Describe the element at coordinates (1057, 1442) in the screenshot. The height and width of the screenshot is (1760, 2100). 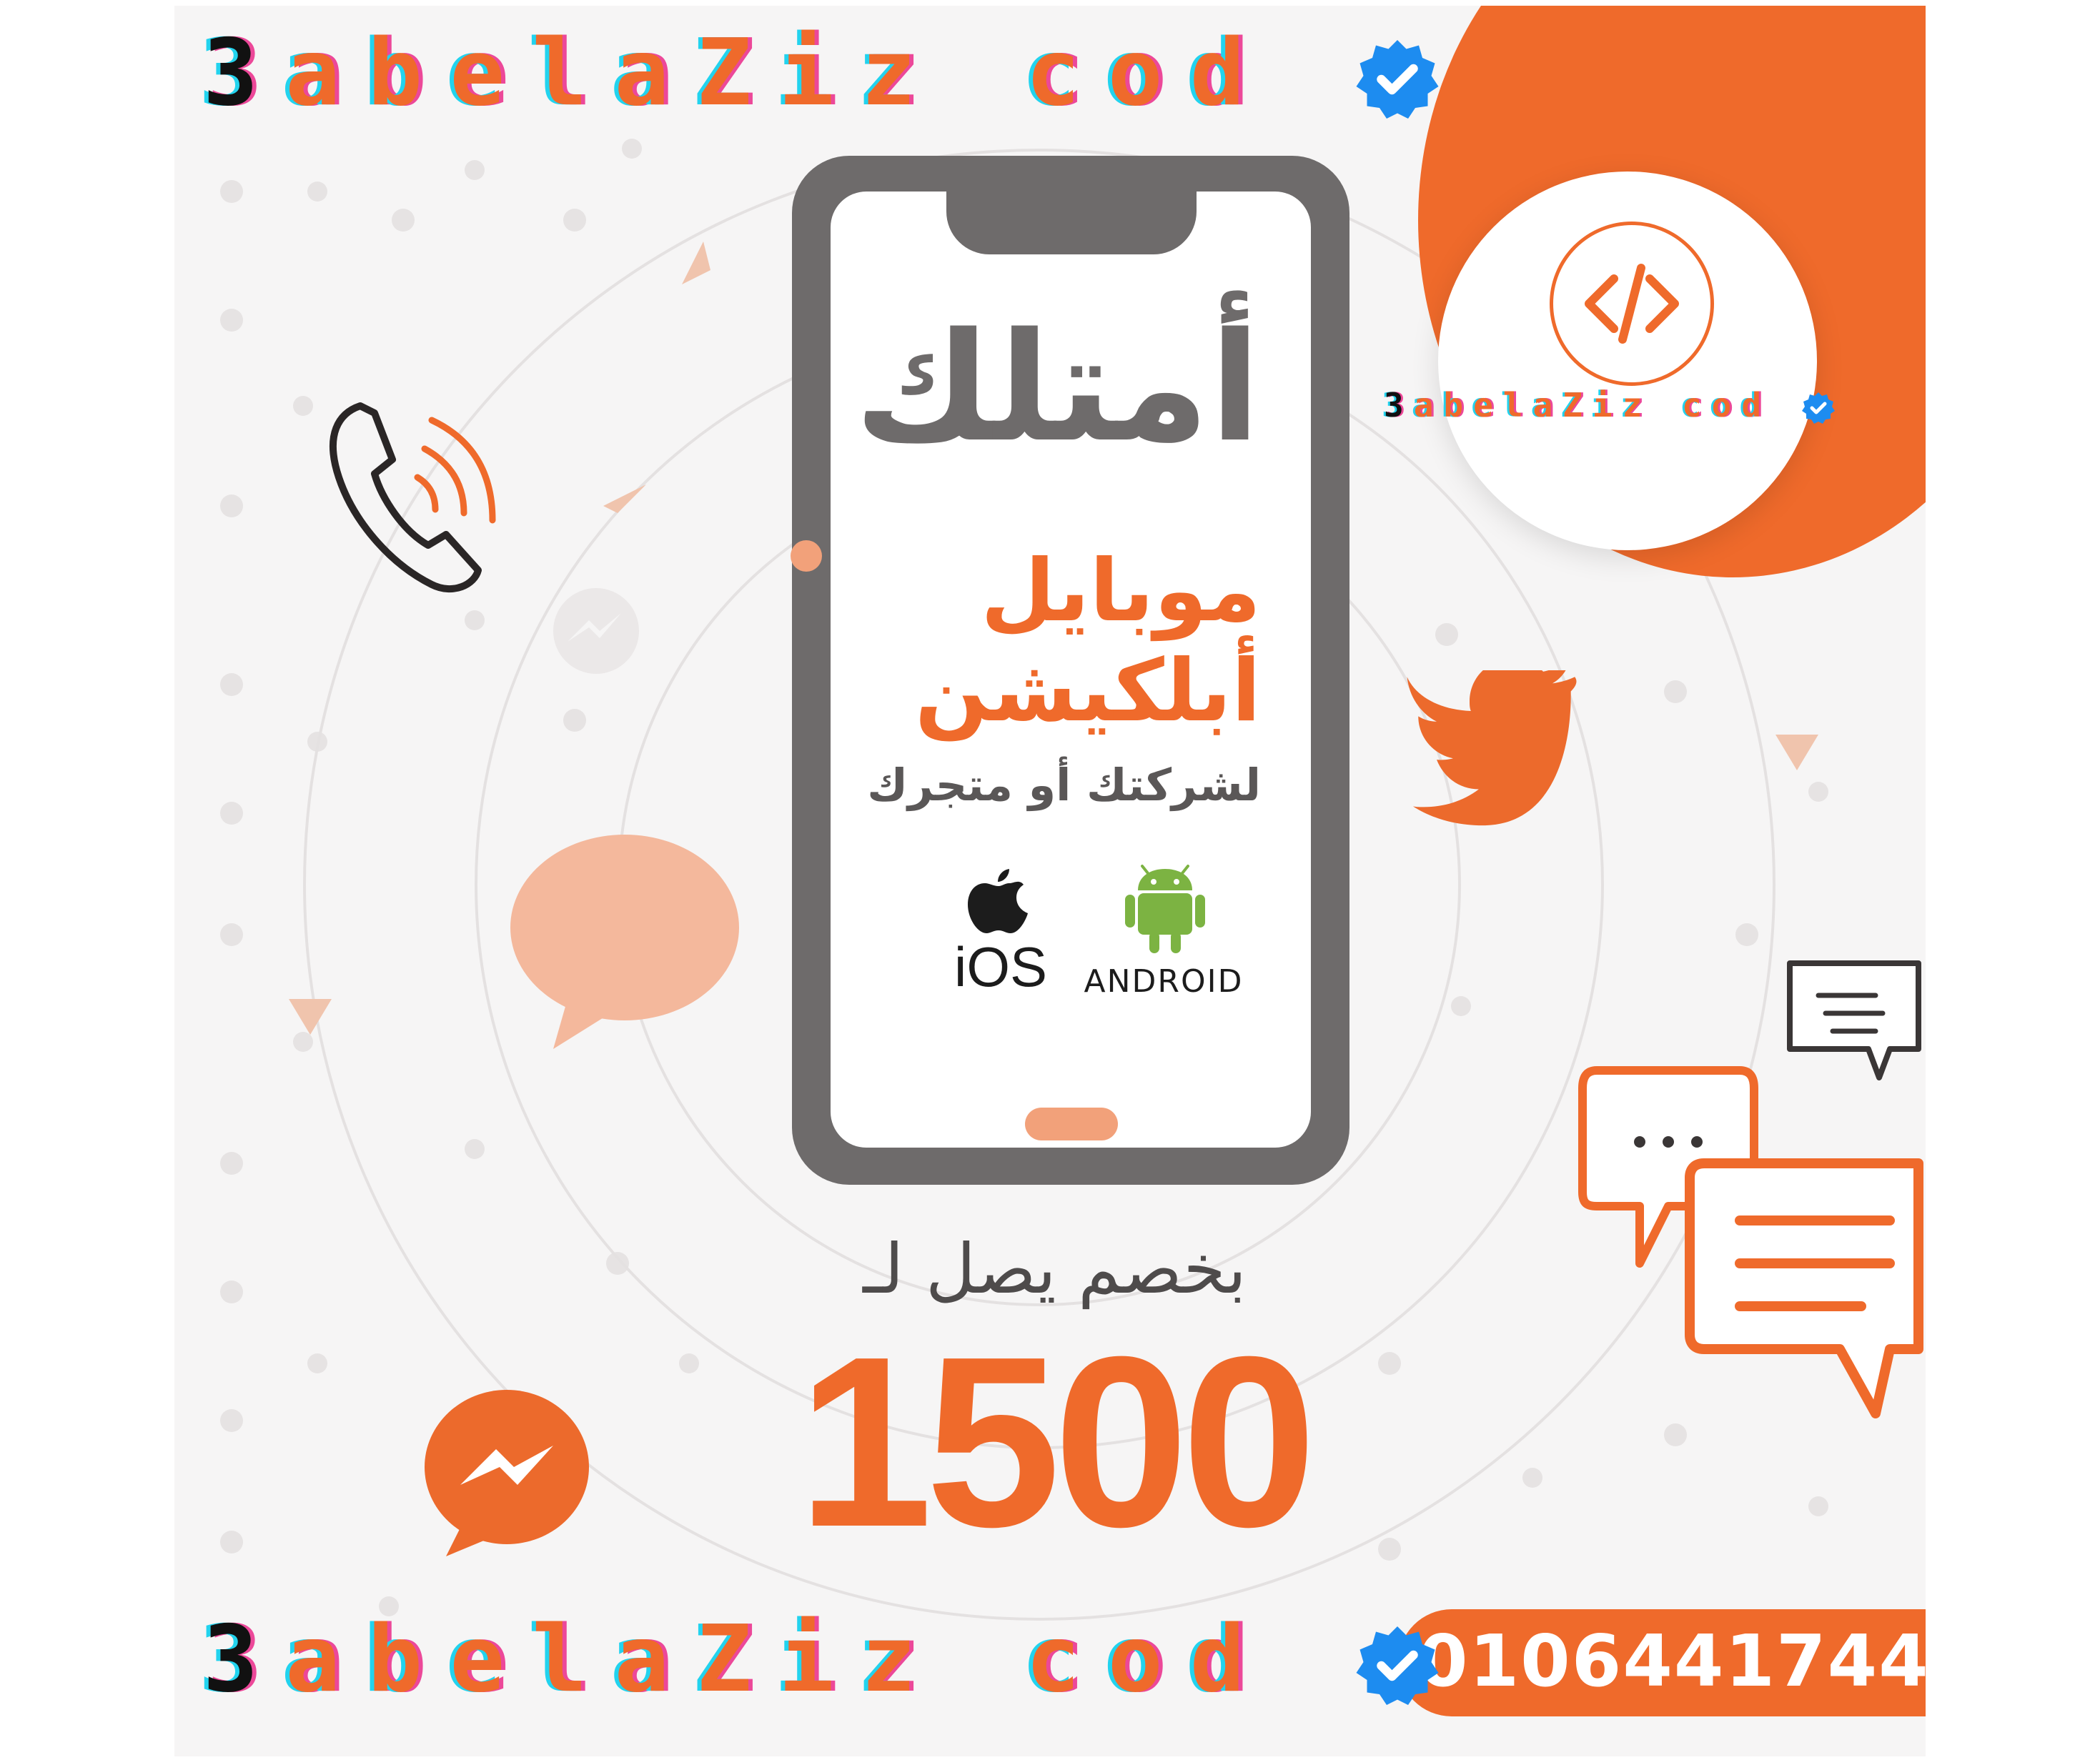
I see `price-value: 1500` at that location.